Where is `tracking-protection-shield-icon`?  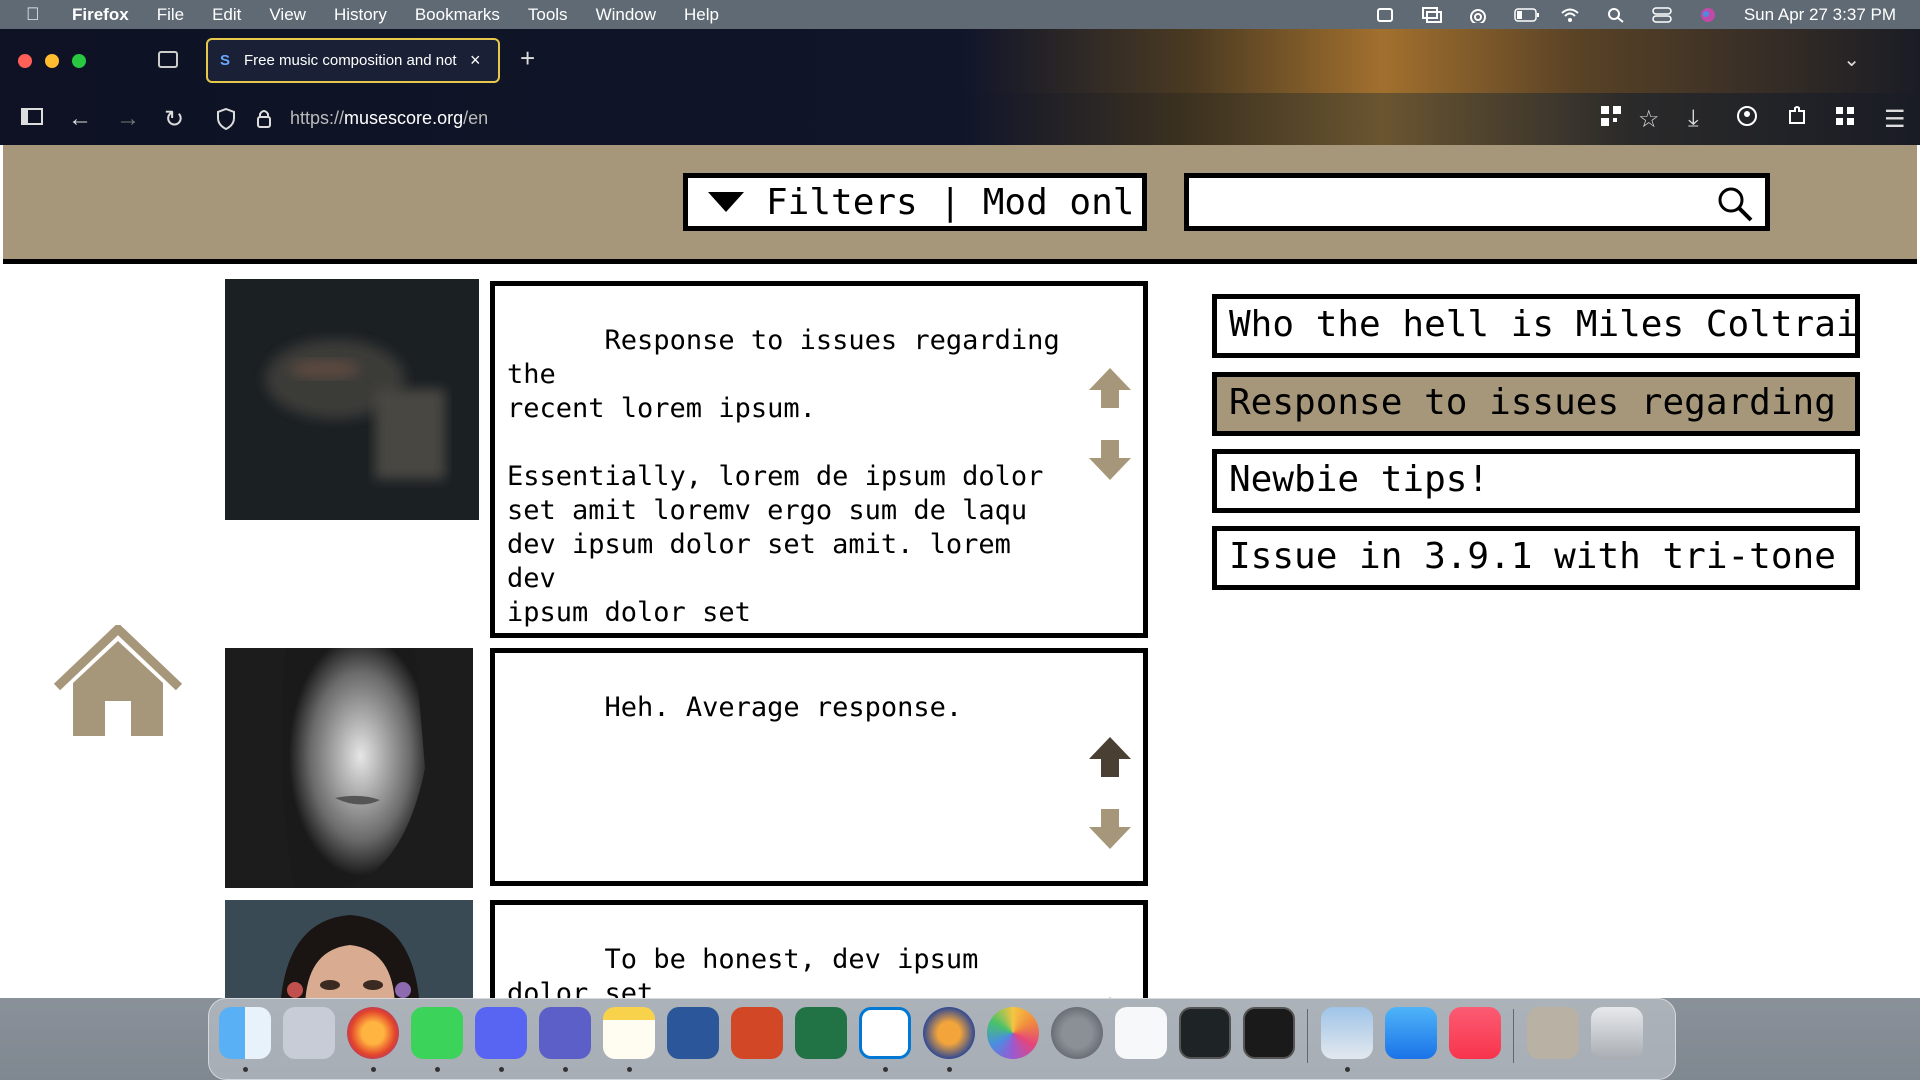 tracking-protection-shield-icon is located at coordinates (226, 121).